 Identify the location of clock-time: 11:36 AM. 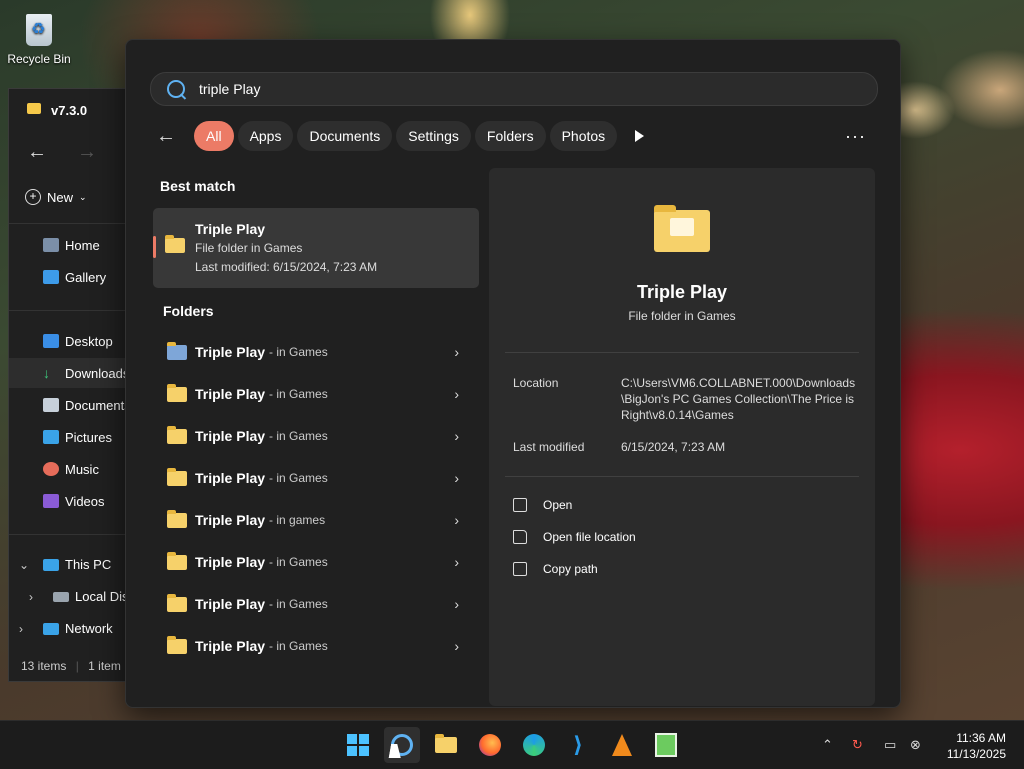
(981, 738).